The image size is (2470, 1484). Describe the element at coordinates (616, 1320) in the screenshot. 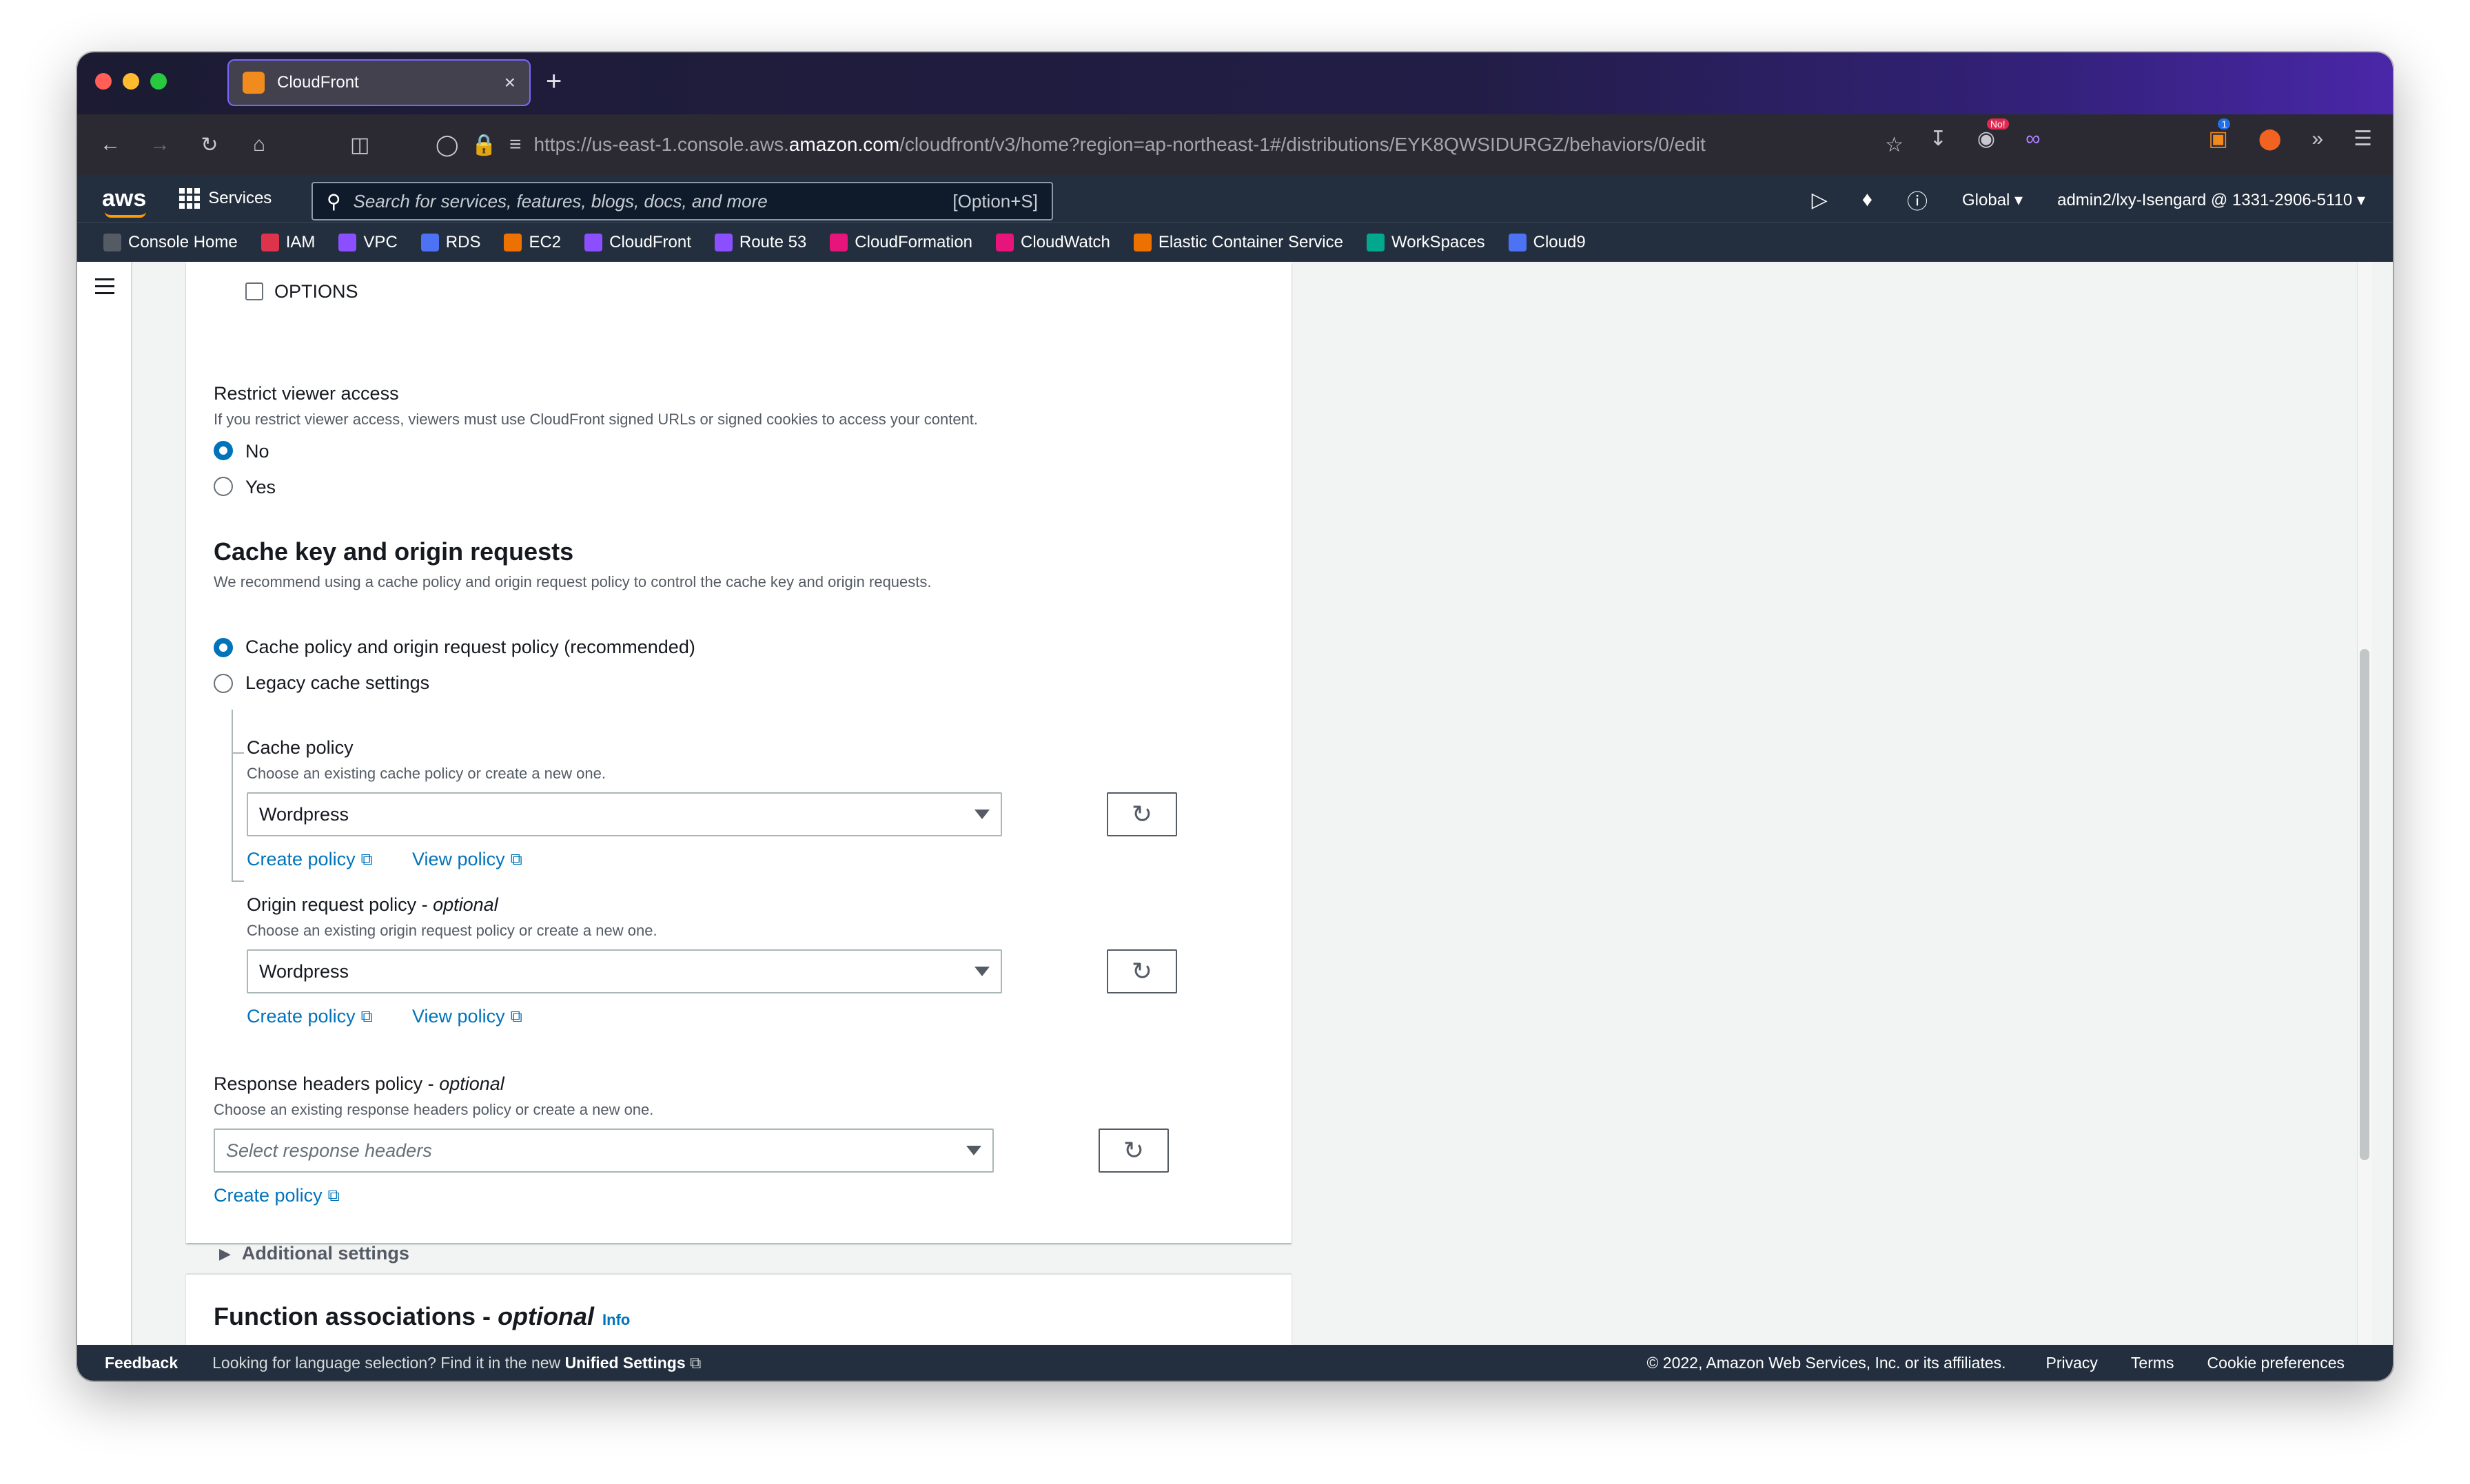

I see `info-link: Info` at that location.